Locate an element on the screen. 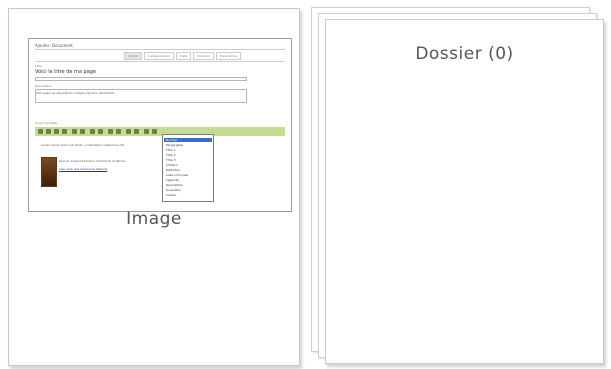 The width and height of the screenshot is (611, 369). thumb-dropdown-item: Description is located at coordinates (175, 185).